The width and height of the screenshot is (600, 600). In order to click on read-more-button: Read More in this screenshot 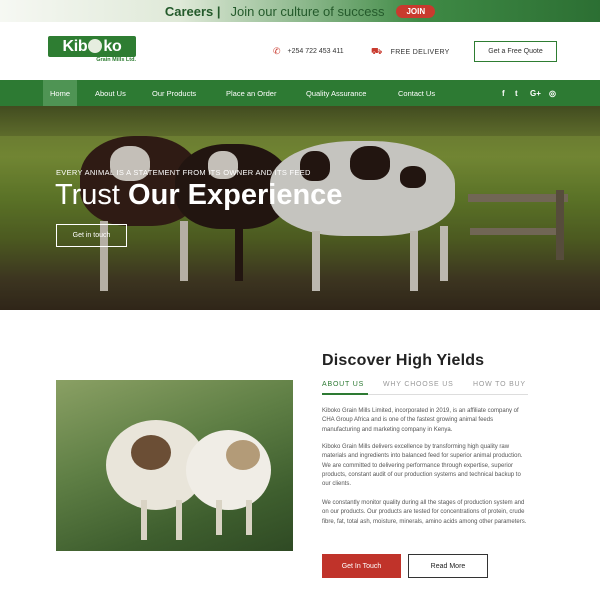, I will do `click(448, 566)`.